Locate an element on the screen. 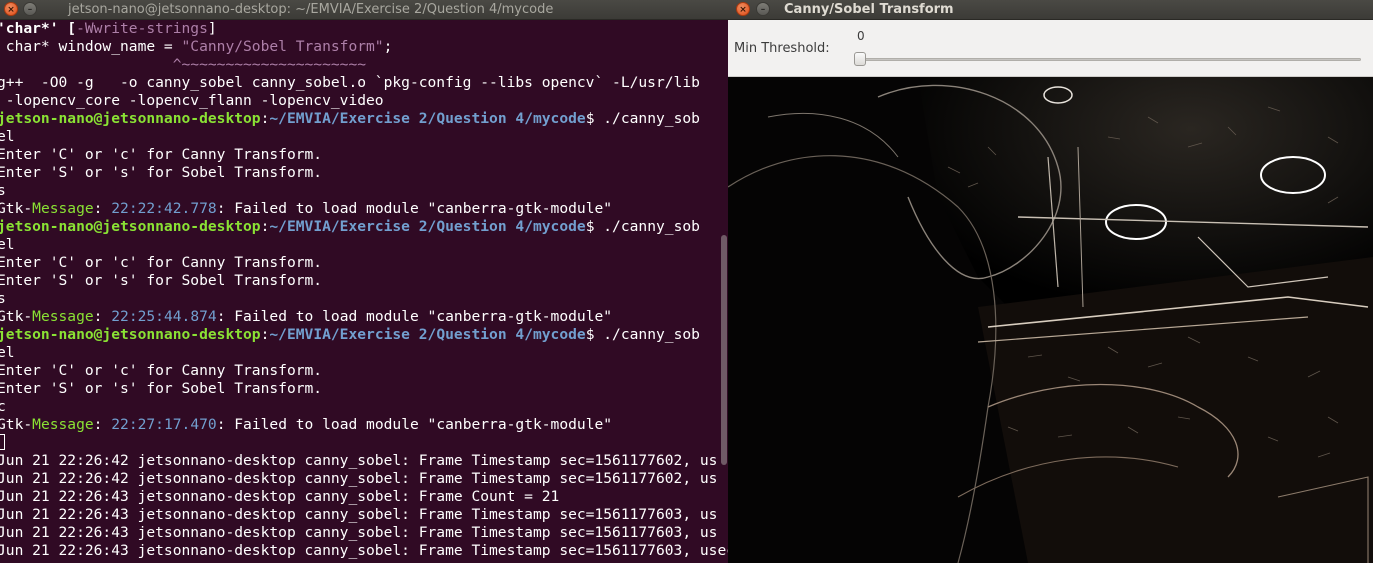 The image size is (1373, 563). min-threshold-slider-track is located at coordinates (1108, 59).